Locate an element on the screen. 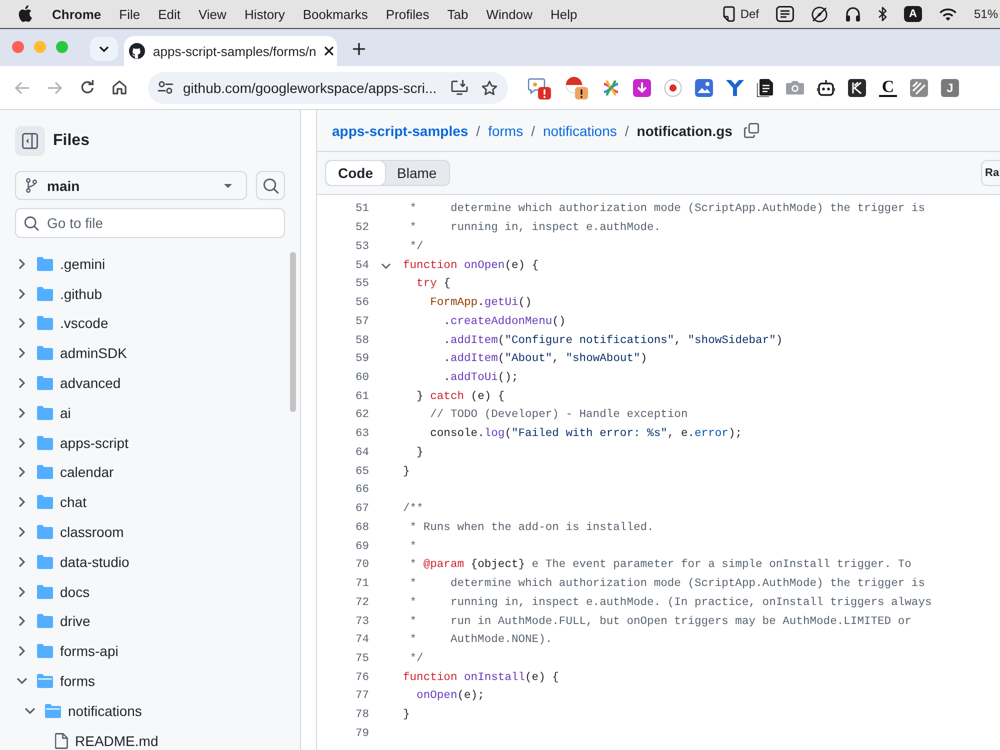 This screenshot has width=1000, height=750. tree-item: data-studio is located at coordinates (83, 562).